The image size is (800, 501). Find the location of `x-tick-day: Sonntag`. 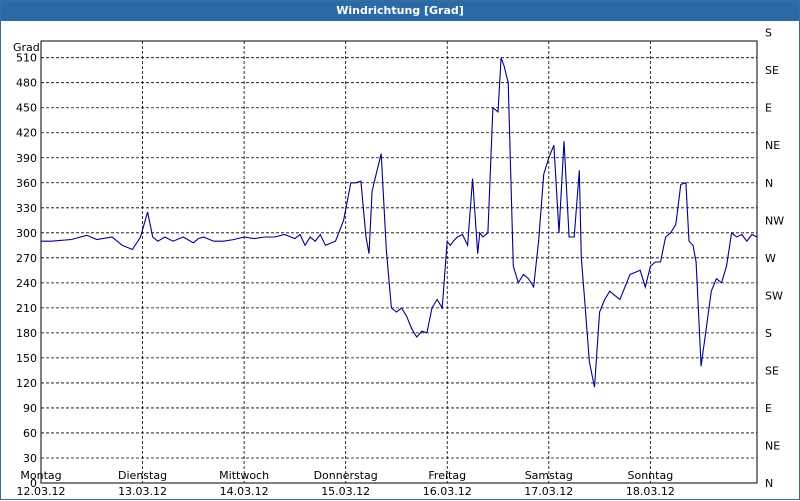

x-tick-day: Sonntag is located at coordinates (651, 475).